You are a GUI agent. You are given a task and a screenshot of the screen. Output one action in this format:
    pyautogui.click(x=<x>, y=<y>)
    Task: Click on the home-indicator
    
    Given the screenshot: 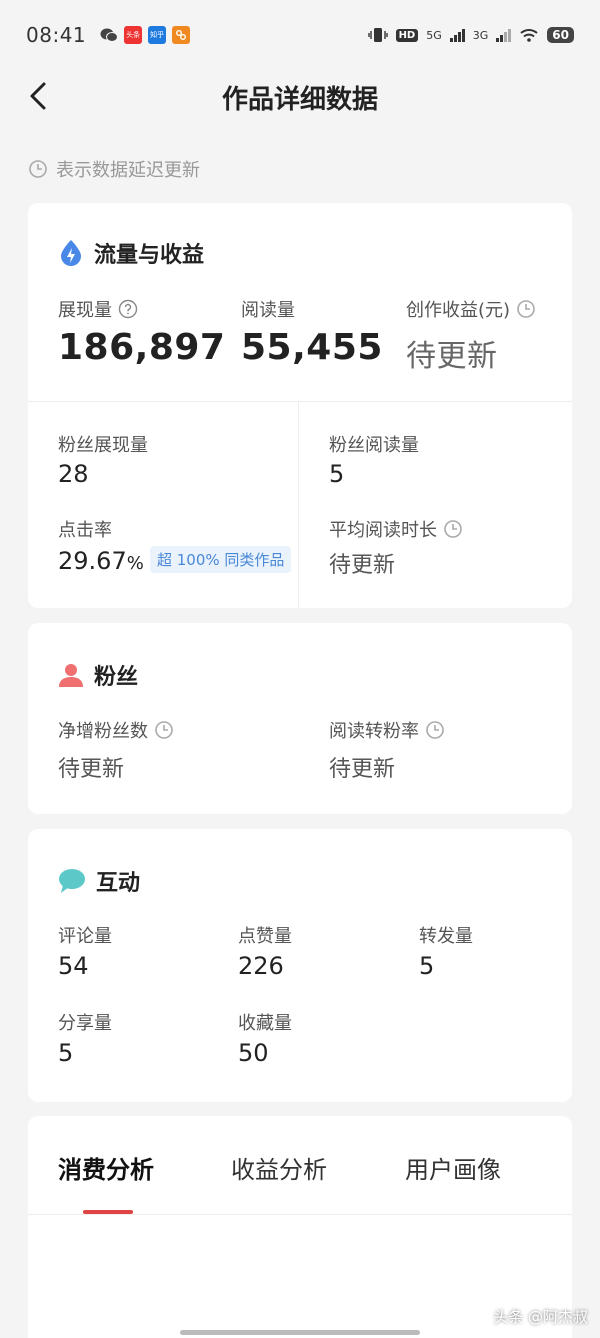 What is the action you would take?
    pyautogui.click(x=300, y=1332)
    